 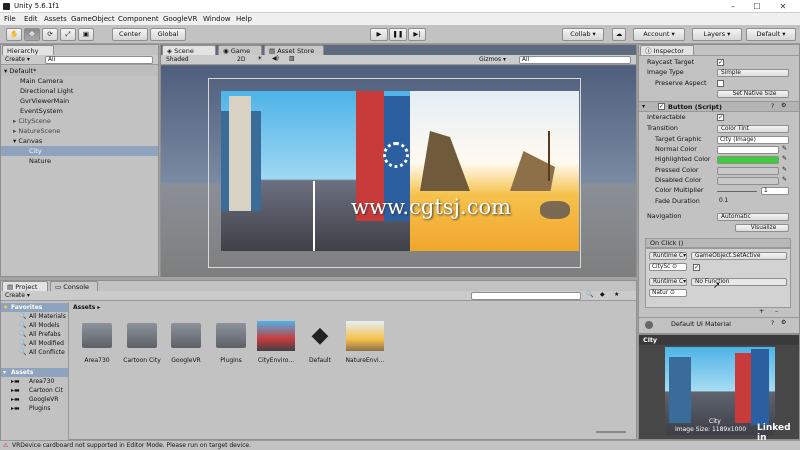 What do you see at coordinates (668, 282) in the screenshot?
I see `runtime-dropdown-2: Runtime C▾` at bounding box center [668, 282].